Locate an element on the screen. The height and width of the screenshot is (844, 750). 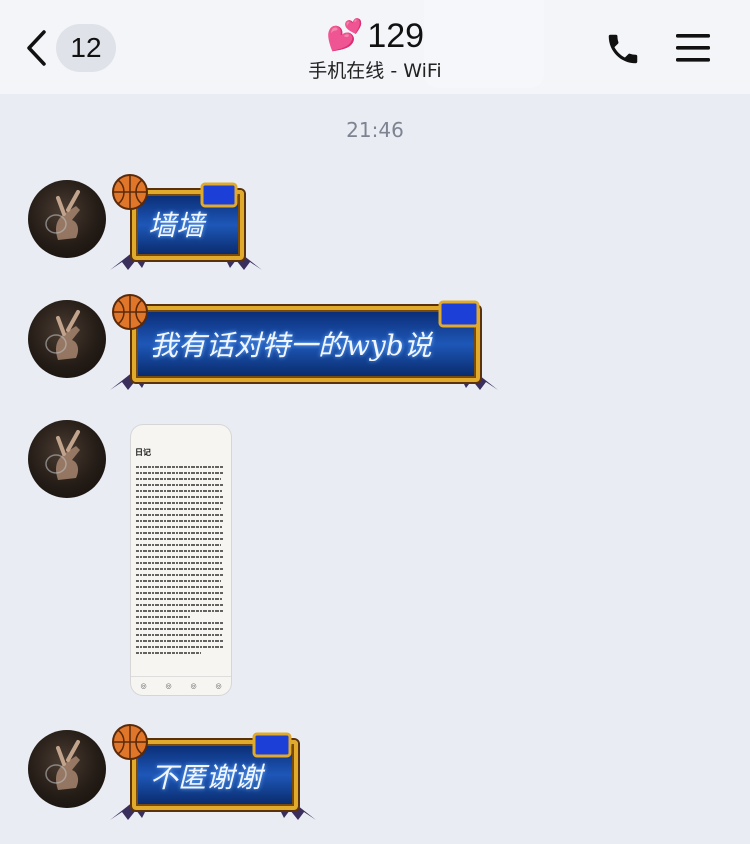
document-text-lines is located at coordinates (179, 560).